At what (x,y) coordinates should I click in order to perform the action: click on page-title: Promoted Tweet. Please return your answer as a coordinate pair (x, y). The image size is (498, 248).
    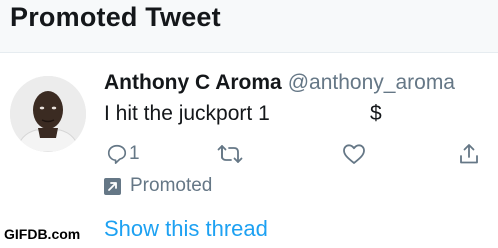
    Looking at the image, I should click on (115, 17).